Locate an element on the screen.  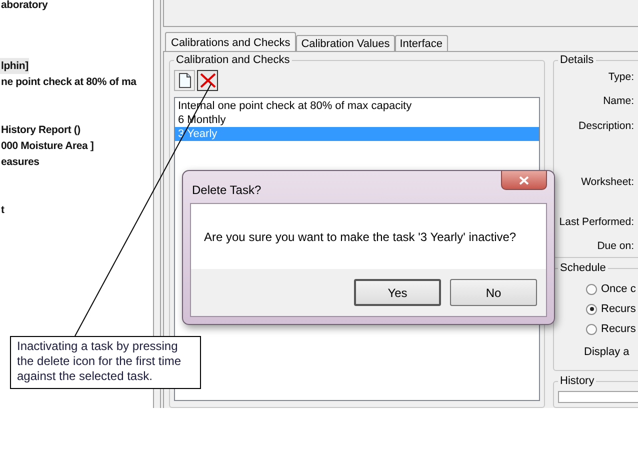
callout-note: Inactivating a task by pressing the delete icon for the first time against the selected task. is located at coordinates (105, 362).